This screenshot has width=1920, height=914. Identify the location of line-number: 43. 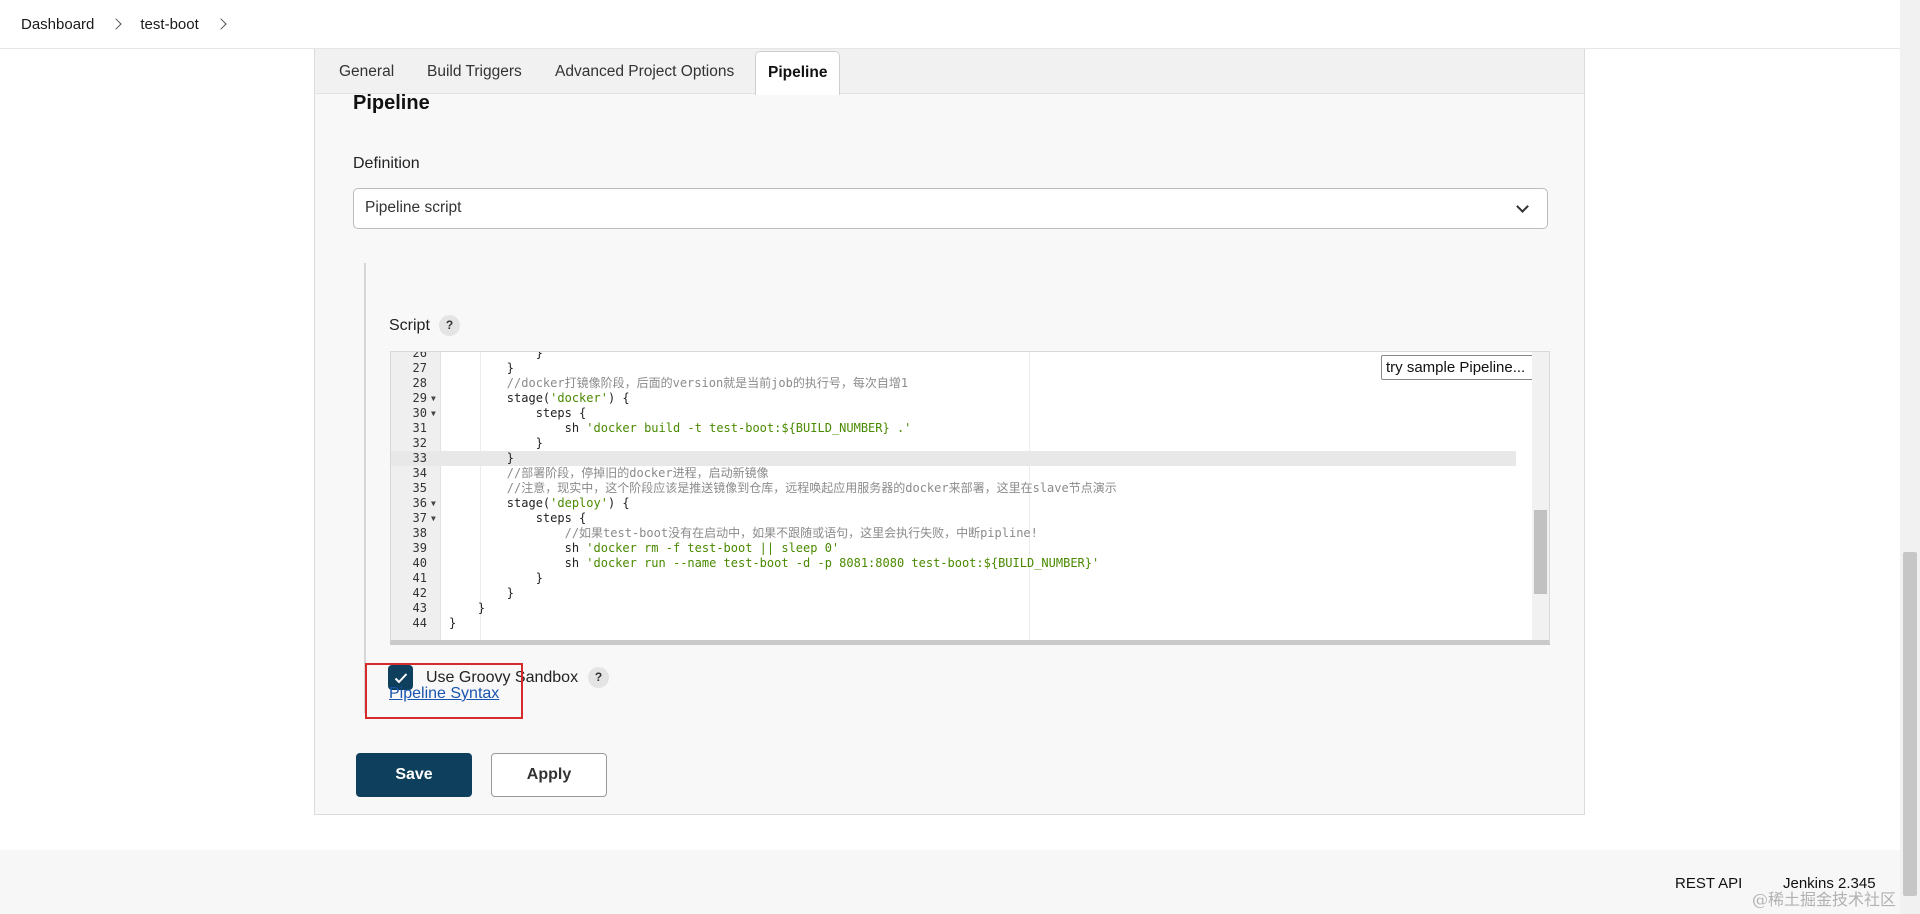
(419, 608).